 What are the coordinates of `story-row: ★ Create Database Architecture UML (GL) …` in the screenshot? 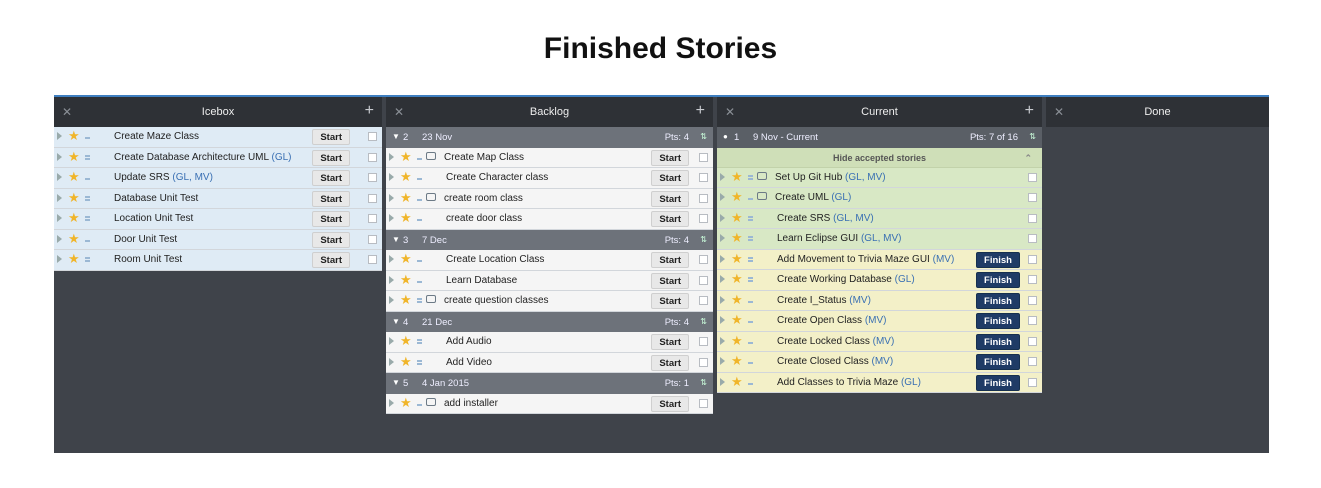 It's located at (218, 157).